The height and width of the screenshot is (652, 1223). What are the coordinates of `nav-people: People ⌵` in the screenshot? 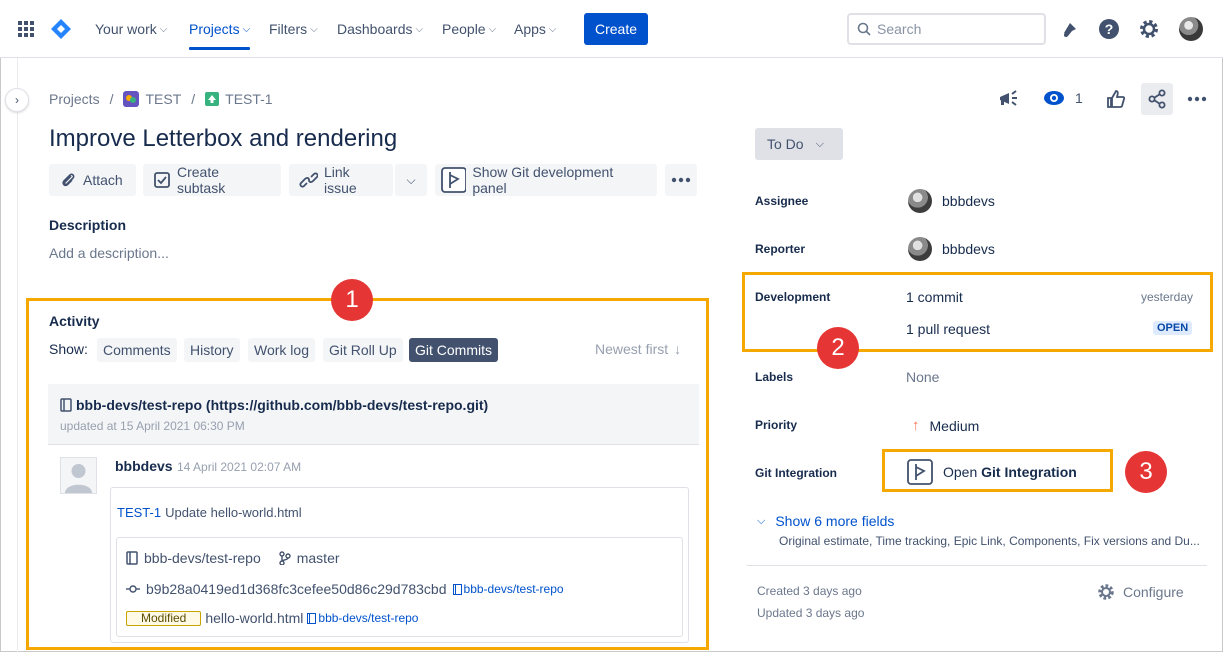 It's located at (469, 29).